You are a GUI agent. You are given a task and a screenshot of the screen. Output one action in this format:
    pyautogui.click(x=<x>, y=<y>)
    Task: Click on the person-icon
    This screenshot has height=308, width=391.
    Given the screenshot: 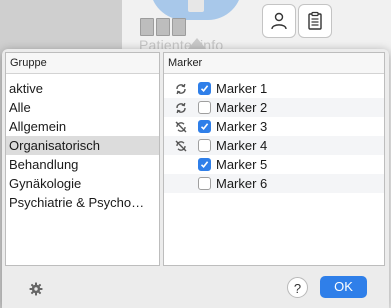 What is the action you would take?
    pyautogui.click(x=279, y=21)
    